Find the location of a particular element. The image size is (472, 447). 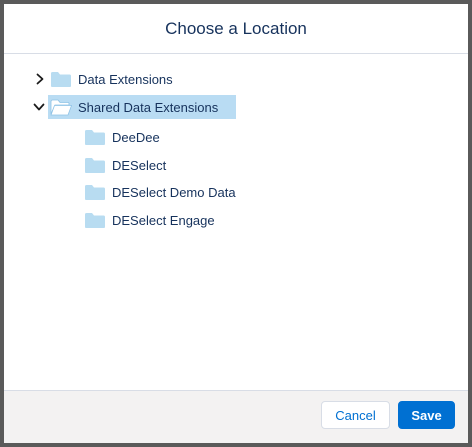

tree-item-label: Data Extensions is located at coordinates (125, 79).